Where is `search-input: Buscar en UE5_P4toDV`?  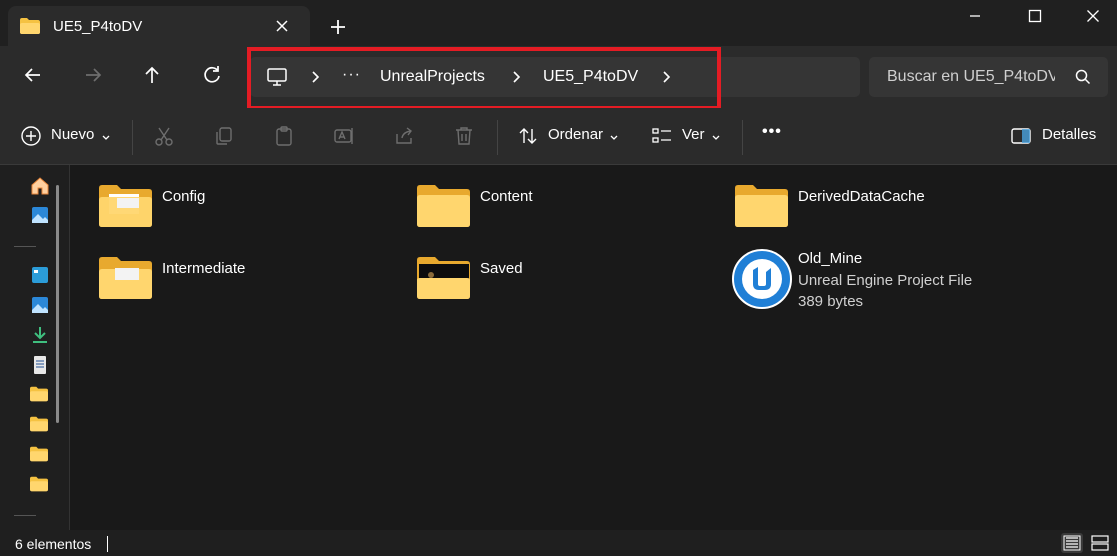
search-input: Buscar en UE5_P4toDV is located at coordinates (971, 77).